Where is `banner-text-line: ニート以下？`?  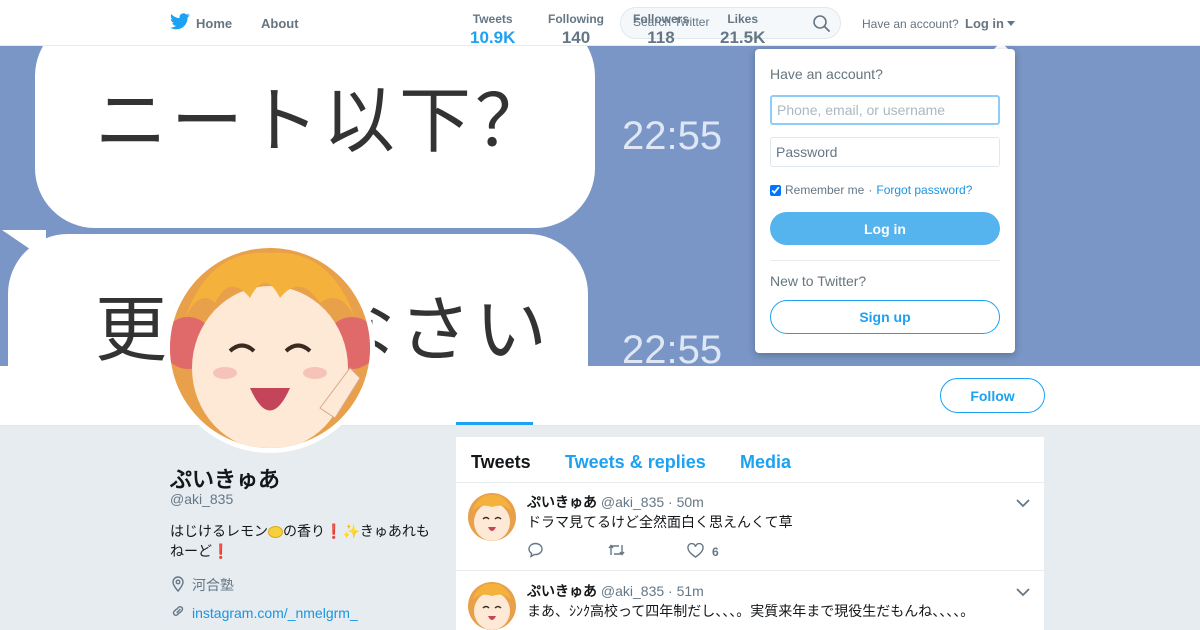 banner-text-line: ニート以下？ is located at coordinates (323, 121).